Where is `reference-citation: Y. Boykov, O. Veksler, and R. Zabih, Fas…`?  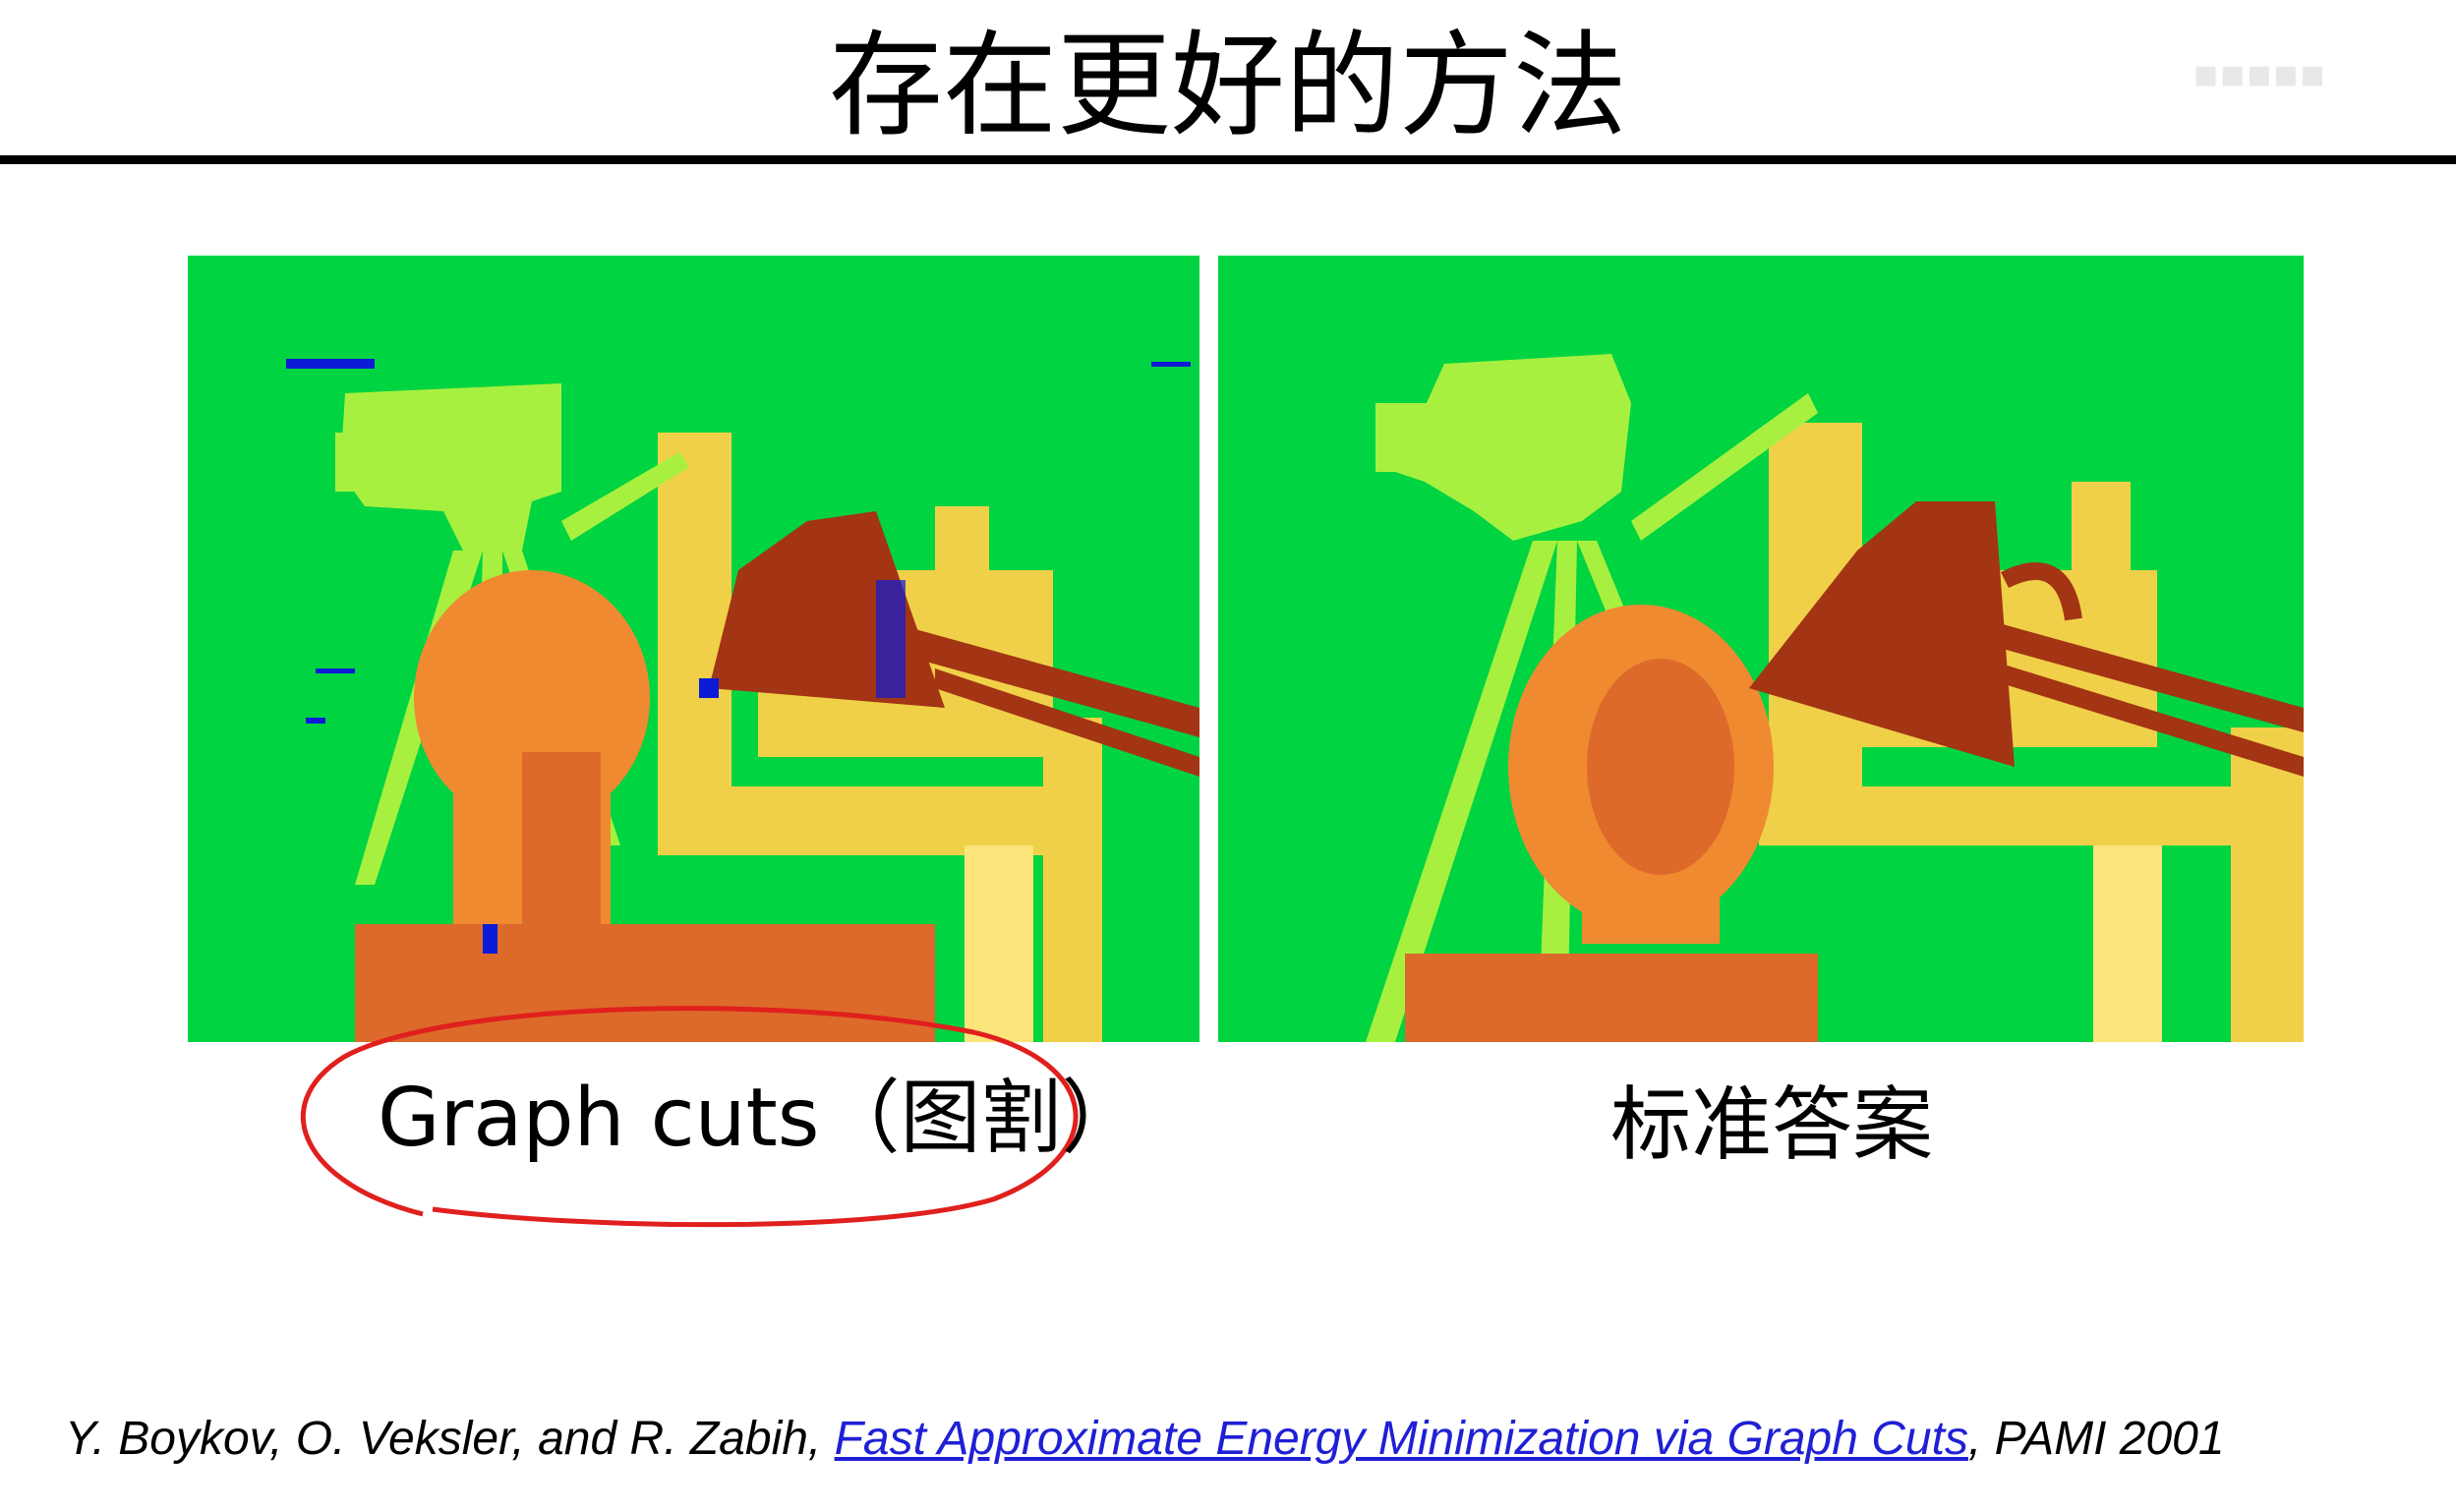 reference-citation: Y. Boykov, O. Veksler, and R. Zabih, Fas… is located at coordinates (1145, 1439).